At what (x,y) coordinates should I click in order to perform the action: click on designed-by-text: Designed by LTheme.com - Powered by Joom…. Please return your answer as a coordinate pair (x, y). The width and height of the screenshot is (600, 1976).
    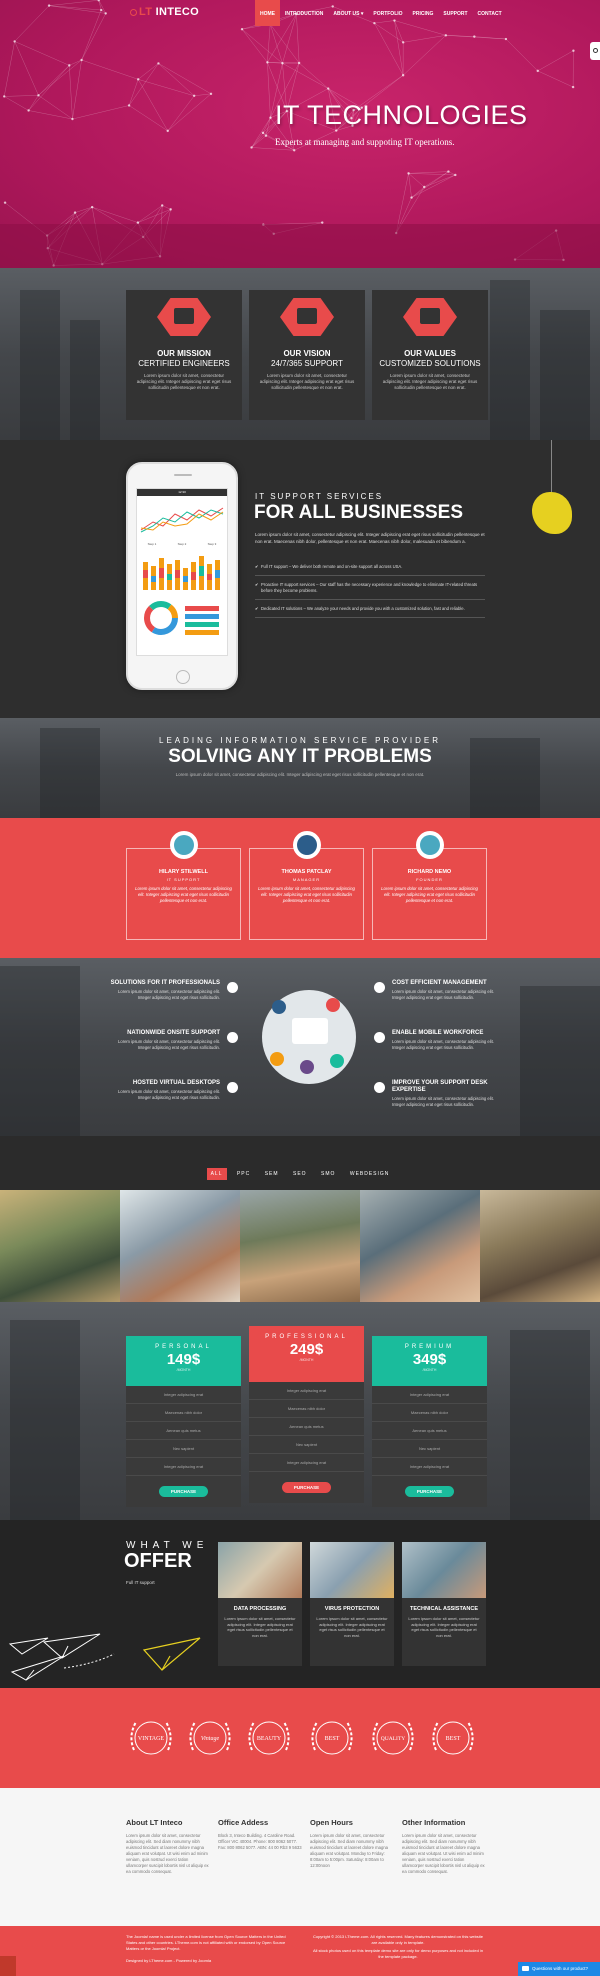
    Looking at the image, I should click on (211, 1961).